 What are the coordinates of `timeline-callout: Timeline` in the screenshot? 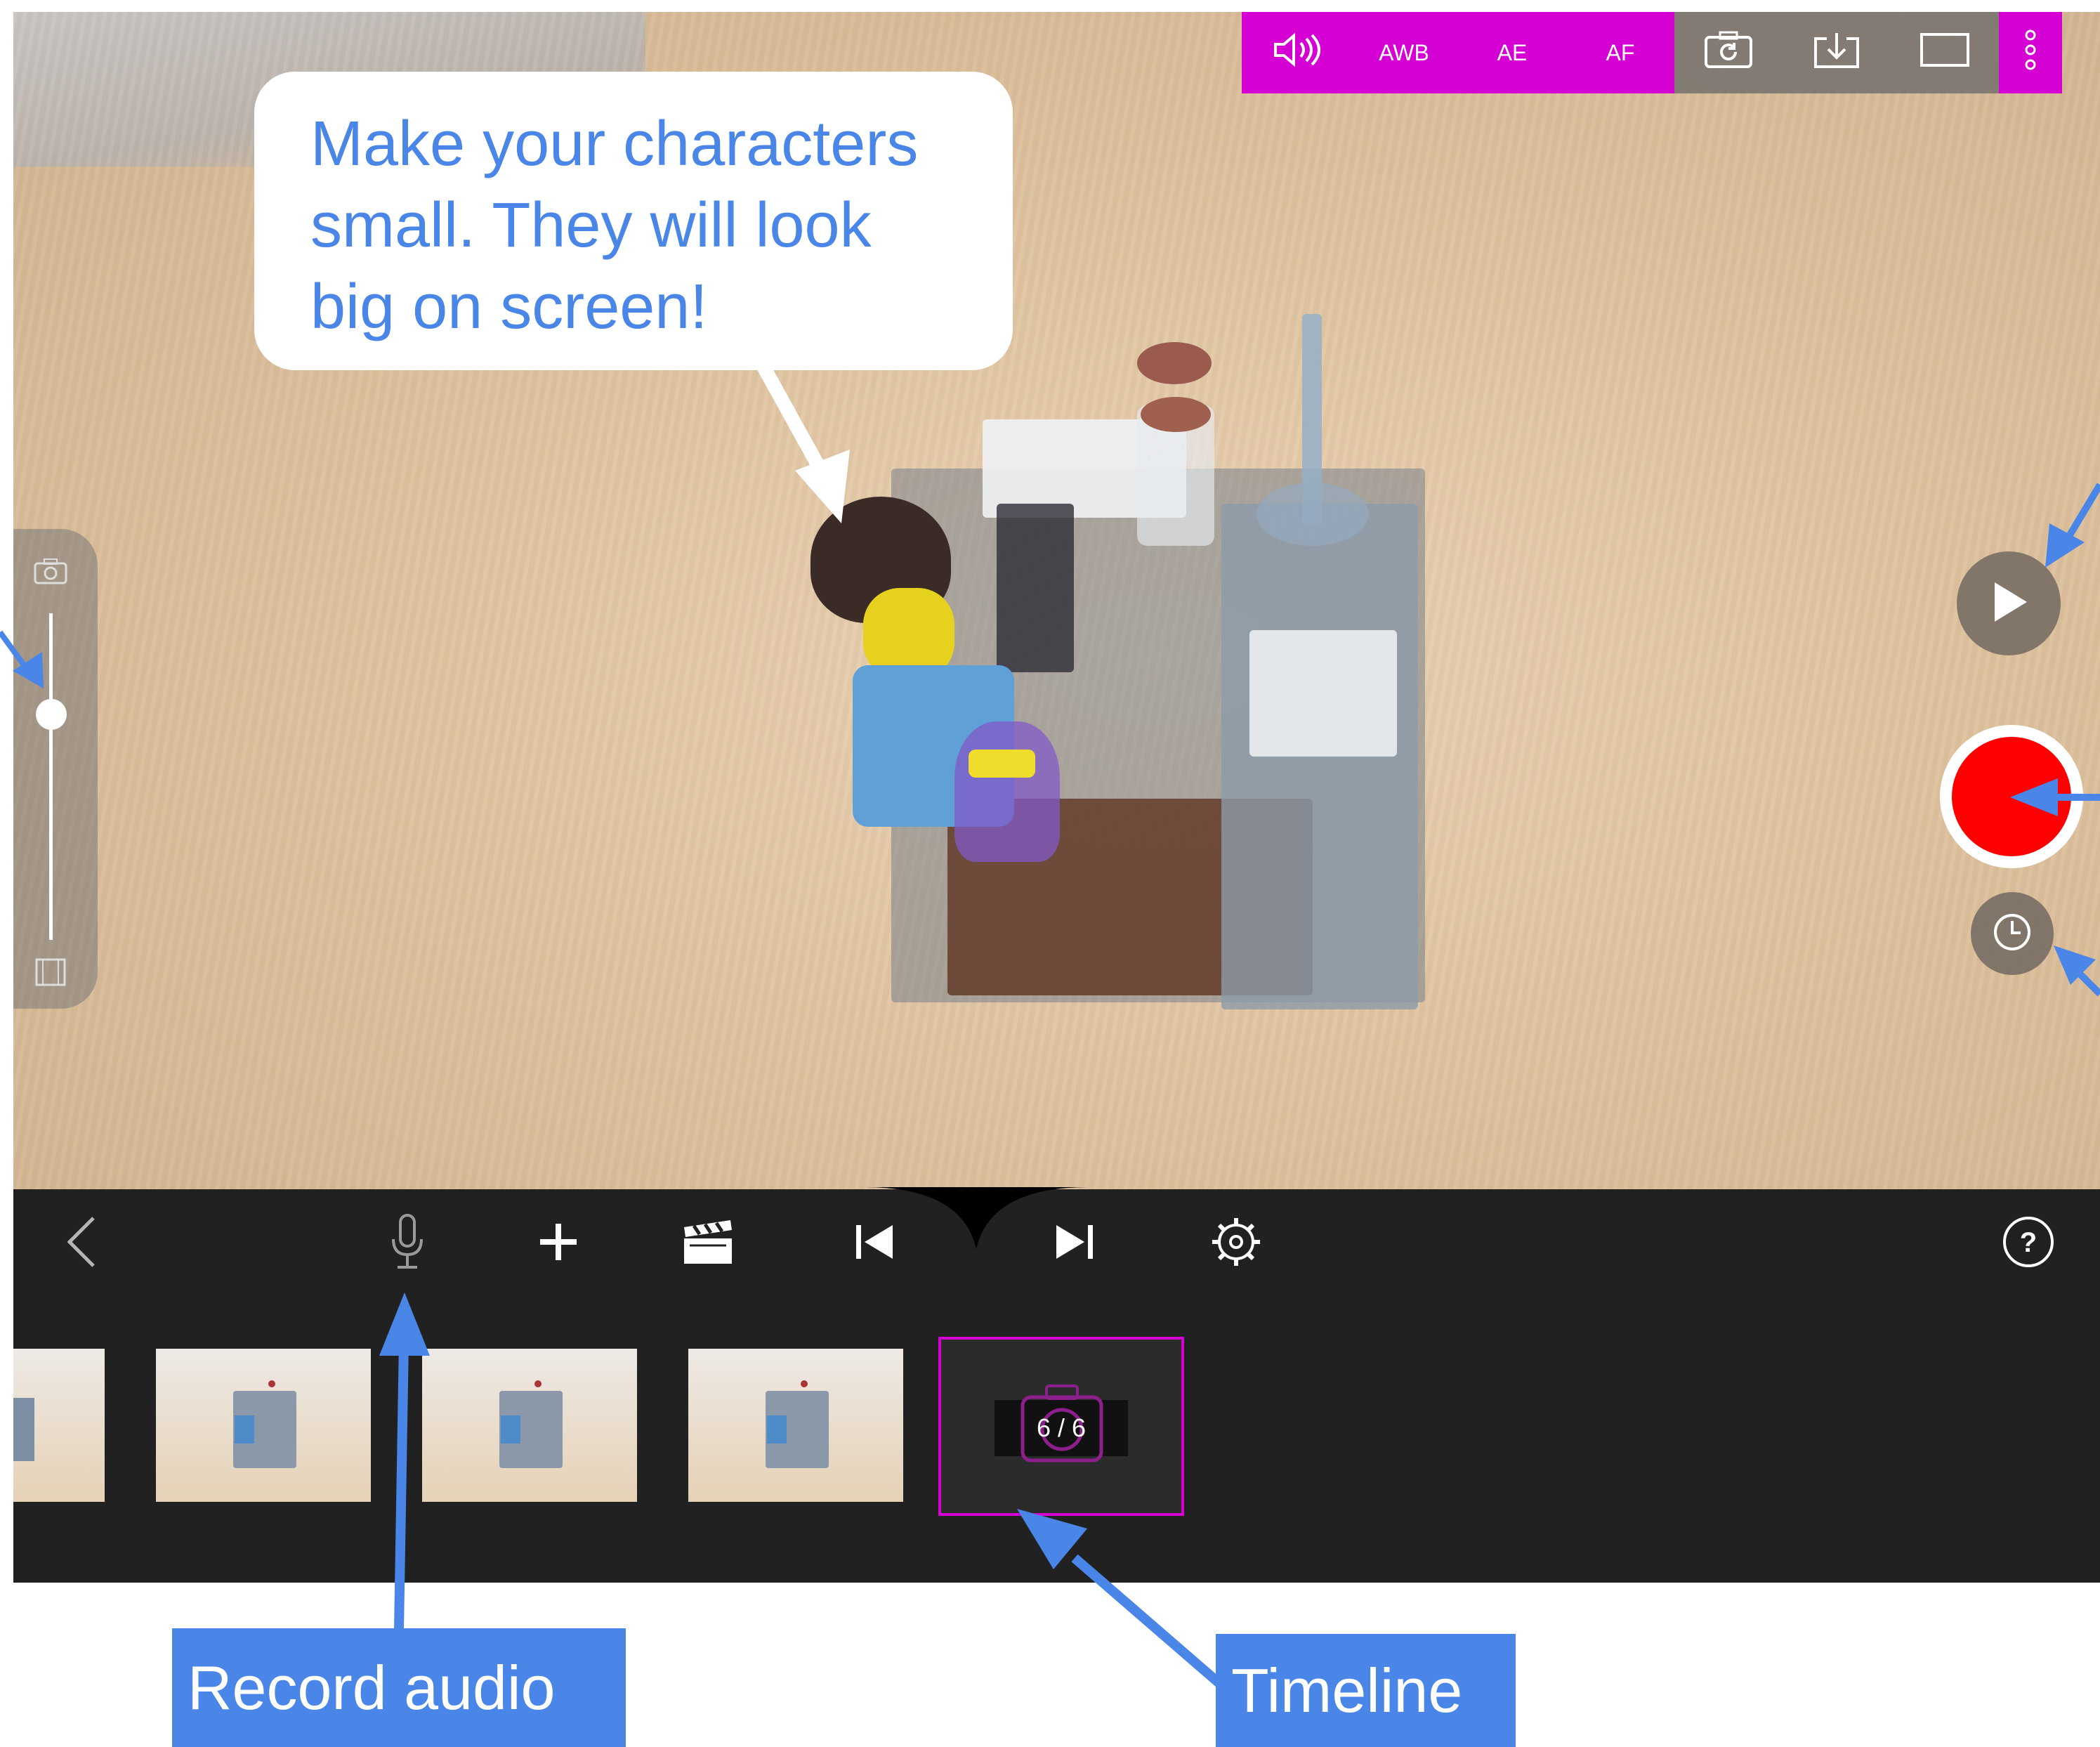 It's located at (1366, 1690).